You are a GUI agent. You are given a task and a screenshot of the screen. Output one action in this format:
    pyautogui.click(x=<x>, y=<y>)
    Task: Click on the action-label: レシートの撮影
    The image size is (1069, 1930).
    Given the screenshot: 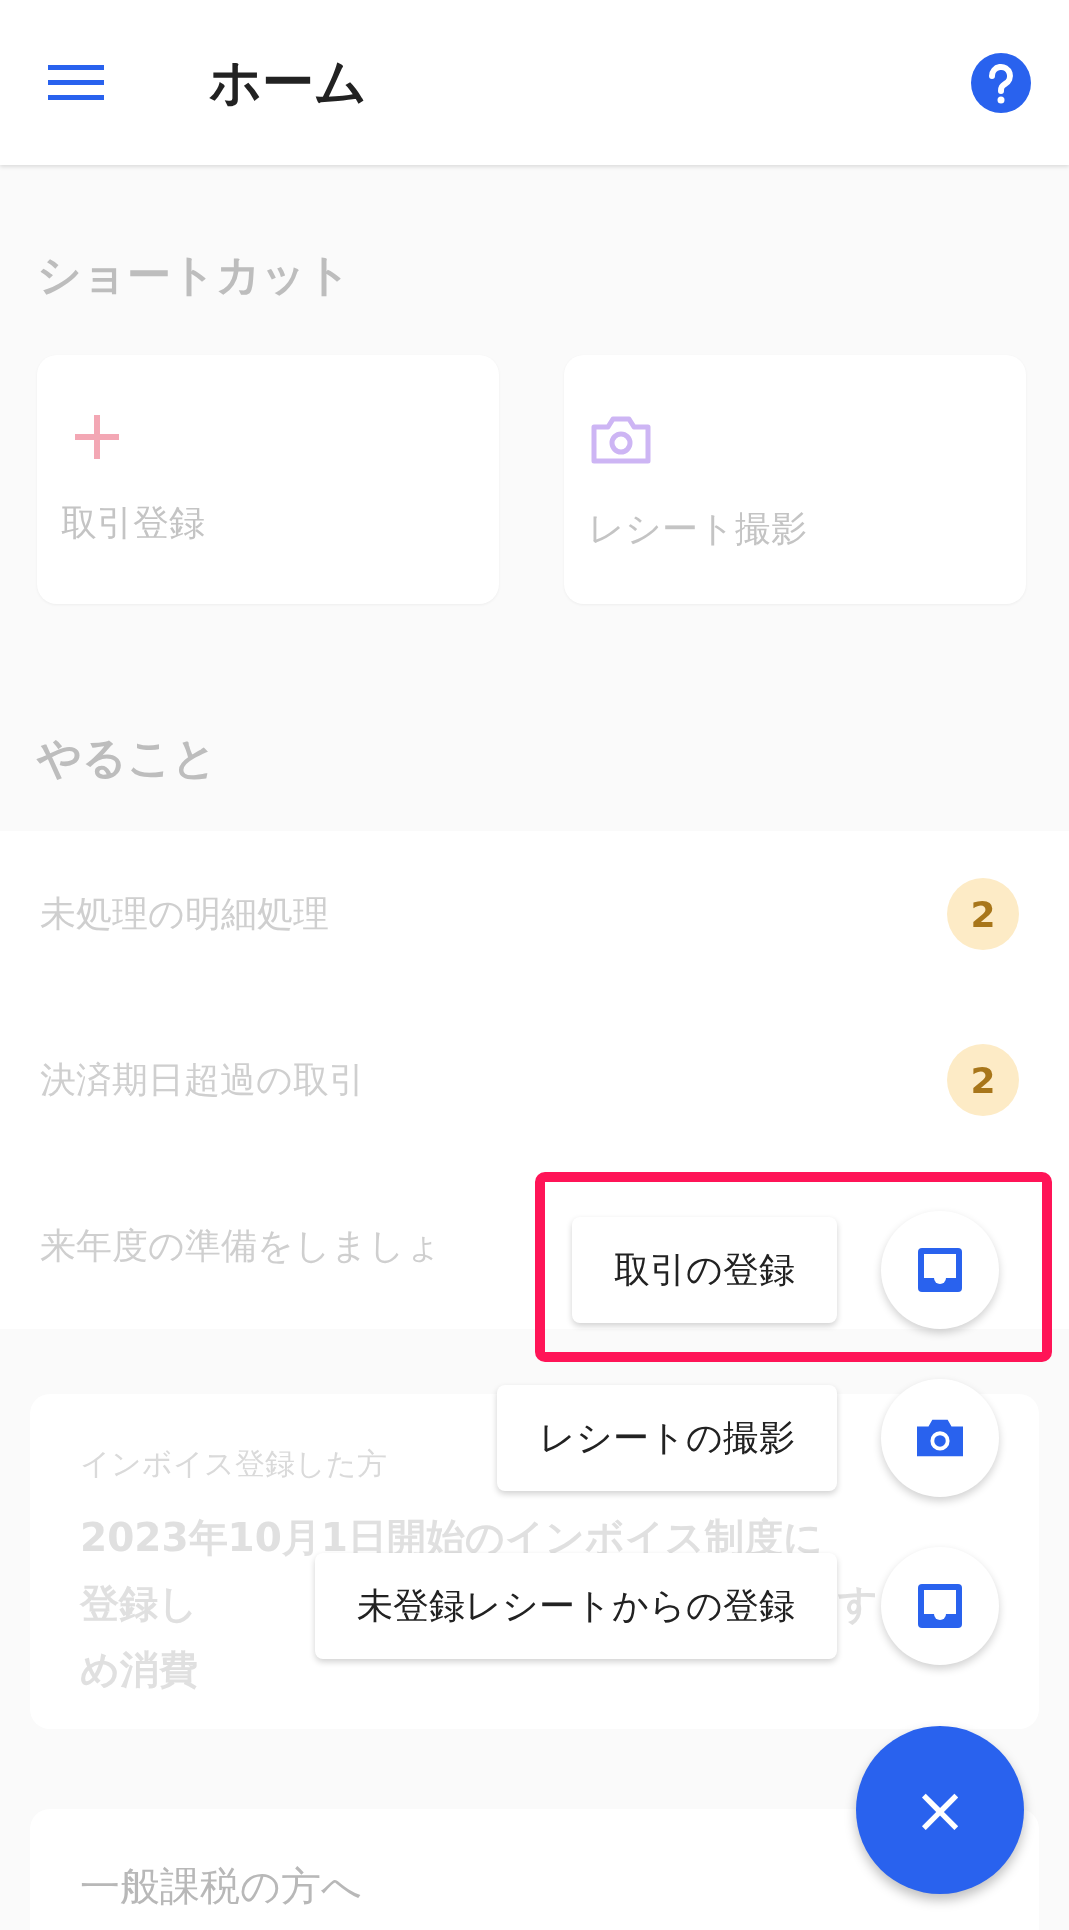 What is the action you would take?
    pyautogui.click(x=667, y=1438)
    